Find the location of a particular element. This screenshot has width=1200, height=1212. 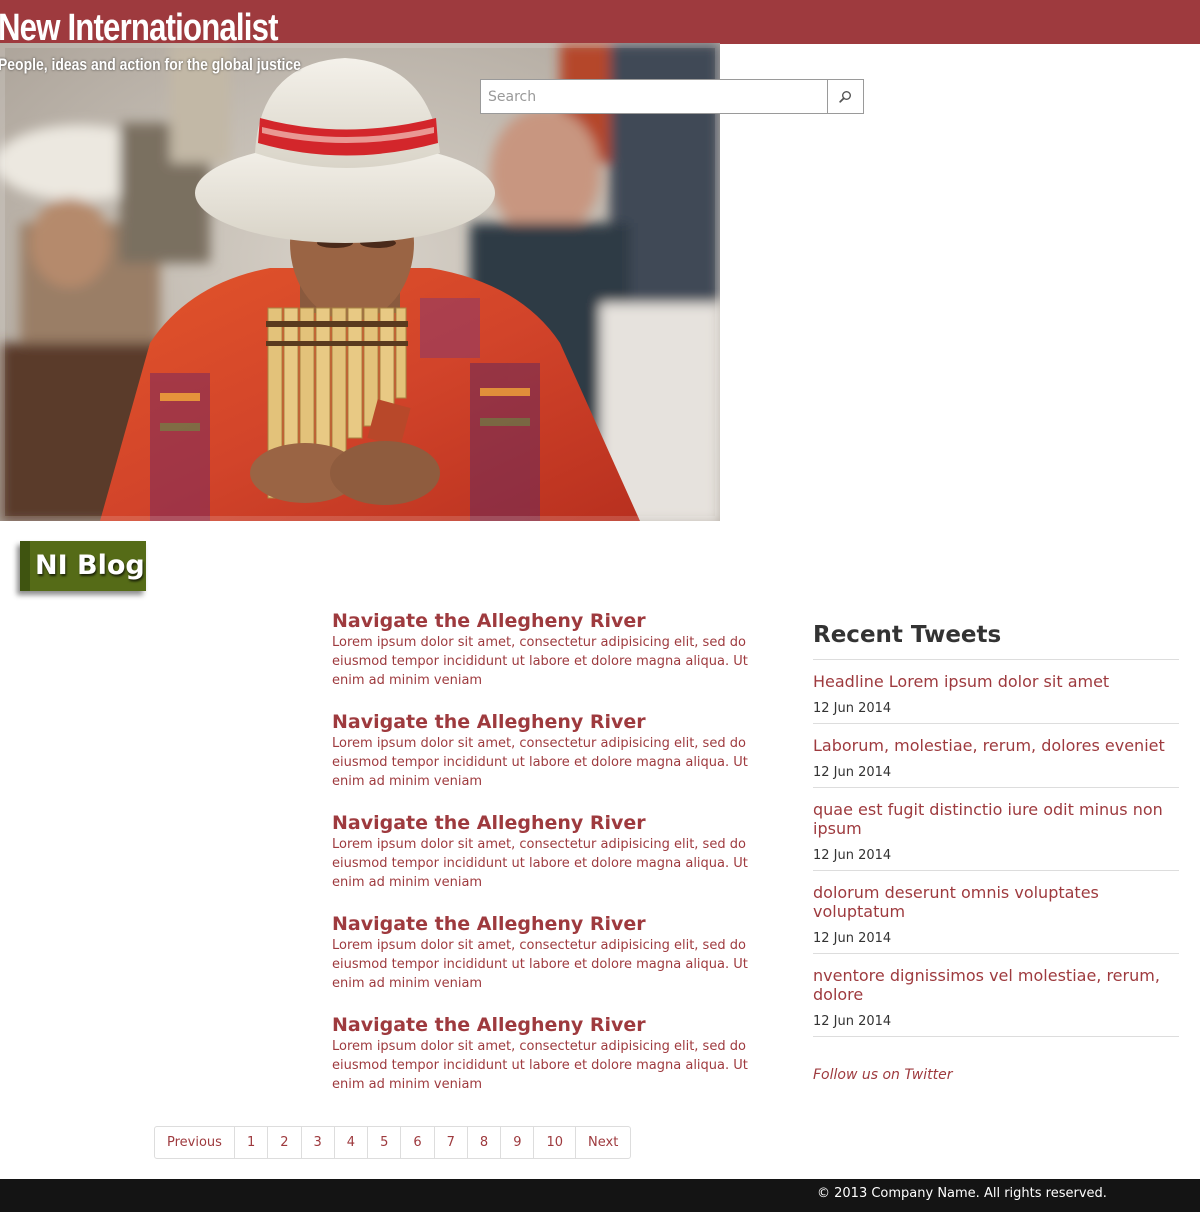

sidebar-heading: Recent Tweets is located at coordinates (996, 640).